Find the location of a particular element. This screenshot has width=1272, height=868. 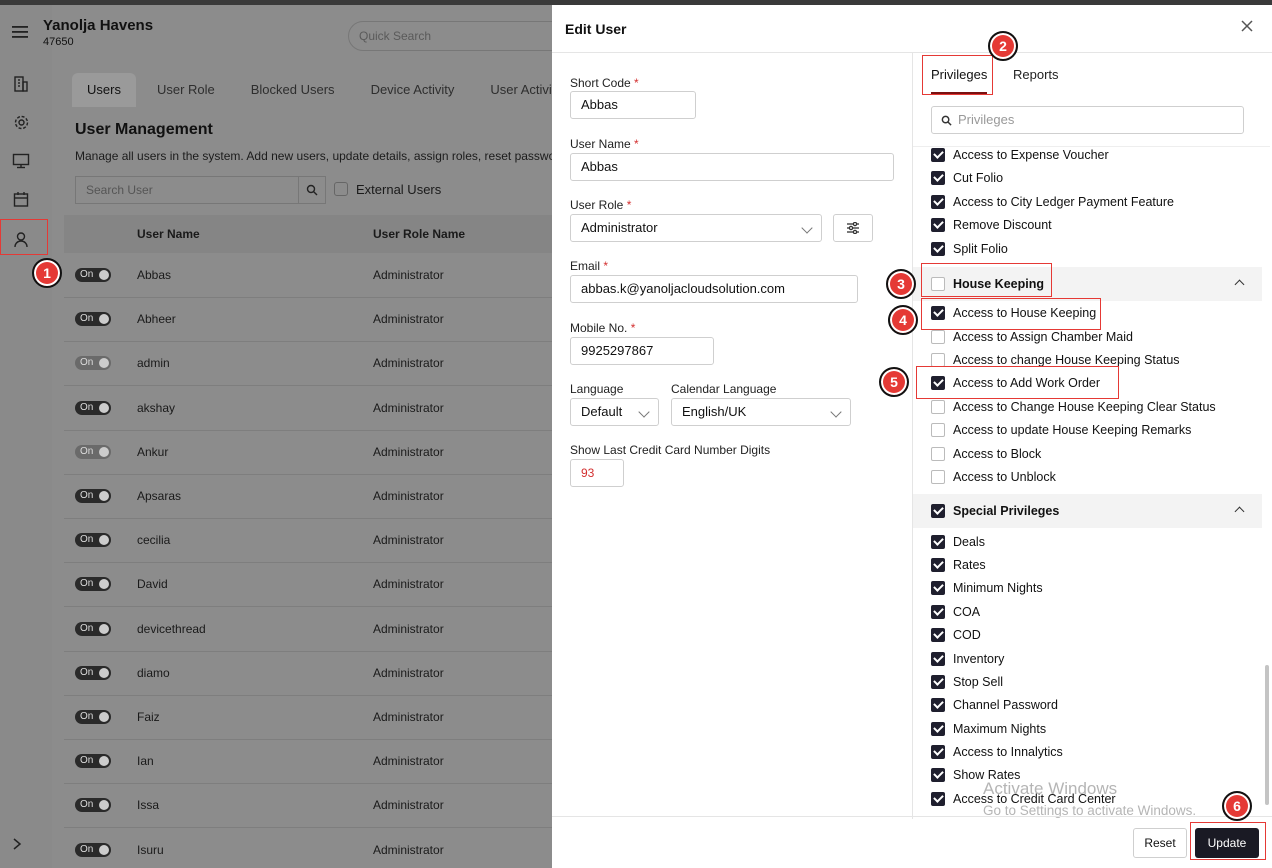

cell-user-name: Ankur is located at coordinates (152, 452).